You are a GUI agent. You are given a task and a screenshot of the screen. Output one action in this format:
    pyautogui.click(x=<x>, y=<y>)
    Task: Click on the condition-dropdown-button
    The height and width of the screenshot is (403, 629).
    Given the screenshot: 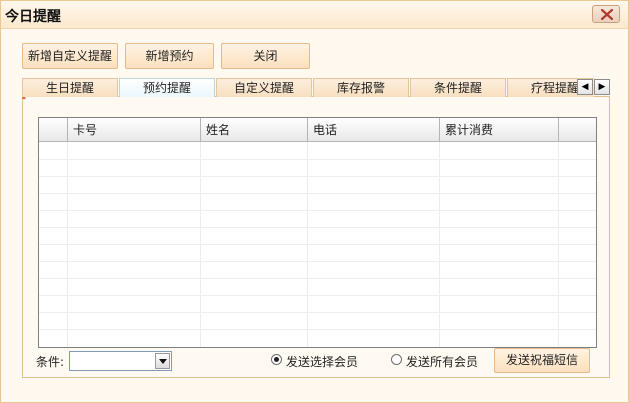 What is the action you would take?
    pyautogui.click(x=162, y=361)
    